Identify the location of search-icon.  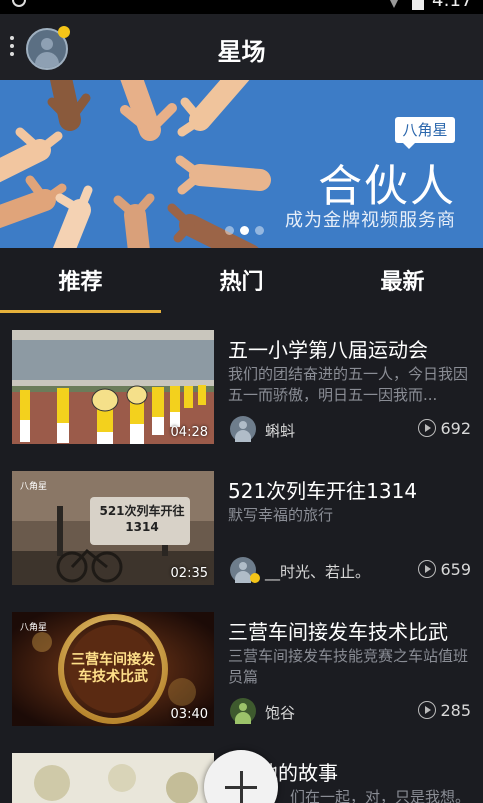
(19, 3).